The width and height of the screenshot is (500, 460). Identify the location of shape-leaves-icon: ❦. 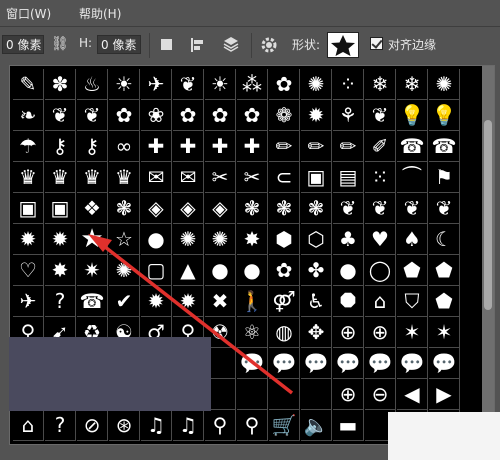
(380, 115).